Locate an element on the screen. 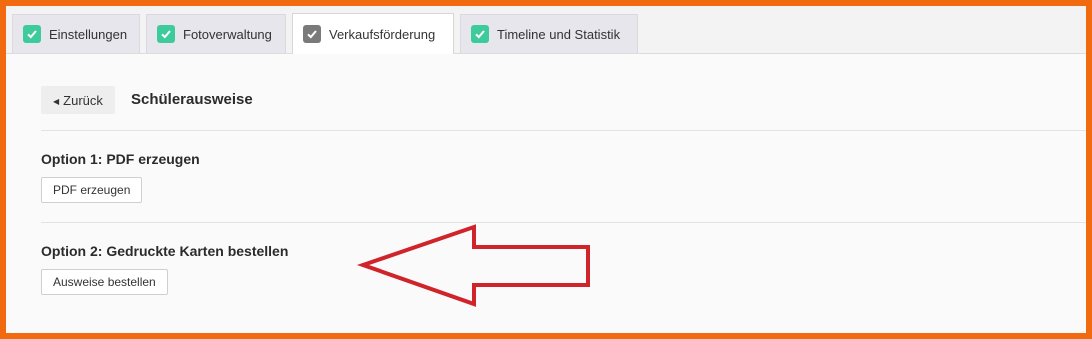 The width and height of the screenshot is (1092, 339). option-1-title: Option 1: PDF erzeugen is located at coordinates (120, 159).